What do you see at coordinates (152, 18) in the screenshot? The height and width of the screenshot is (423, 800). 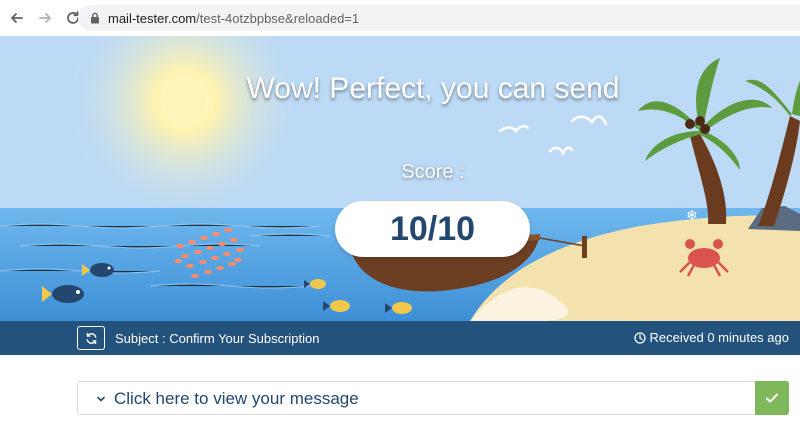 I see `url-host: mail-tester.com` at bounding box center [152, 18].